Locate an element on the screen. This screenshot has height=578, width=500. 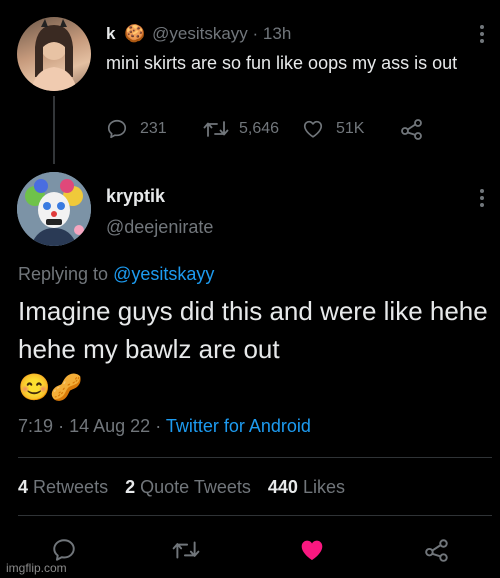
like-count: 51K is located at coordinates (350, 128).